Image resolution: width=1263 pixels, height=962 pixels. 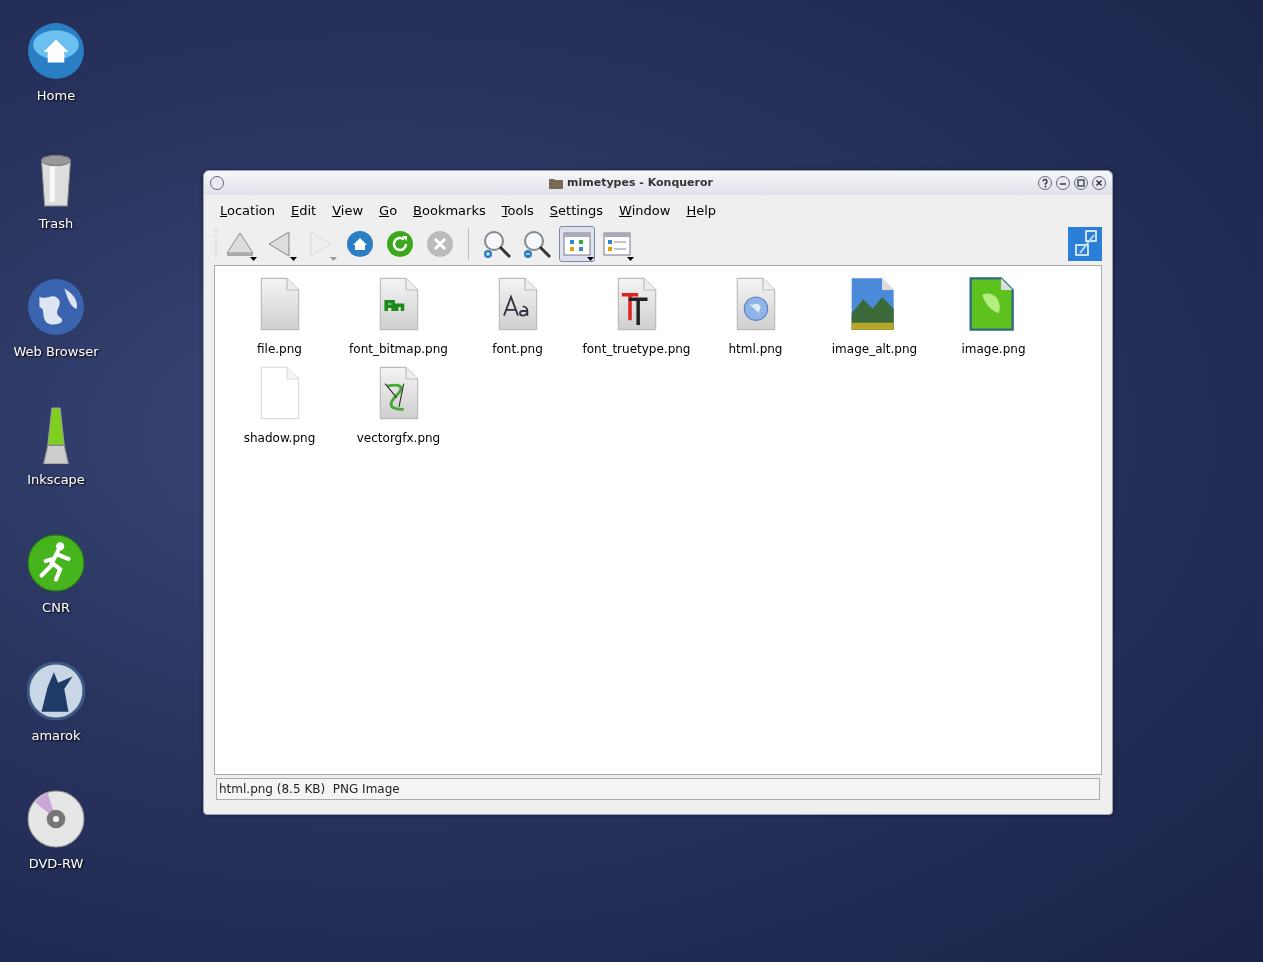 What do you see at coordinates (56, 224) in the screenshot?
I see `desktop-icon-label: Trash` at bounding box center [56, 224].